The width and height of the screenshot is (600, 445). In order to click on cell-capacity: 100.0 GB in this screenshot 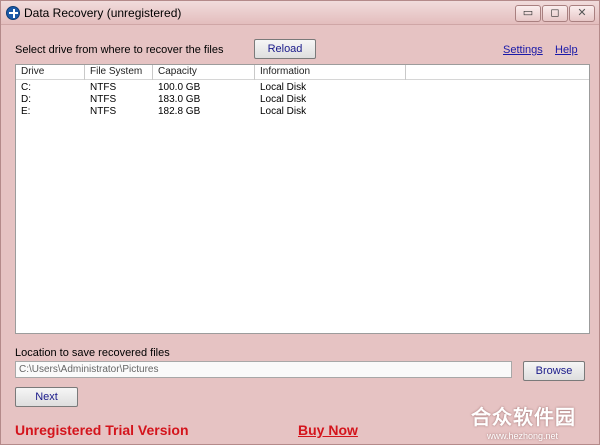, I will do `click(179, 87)`.